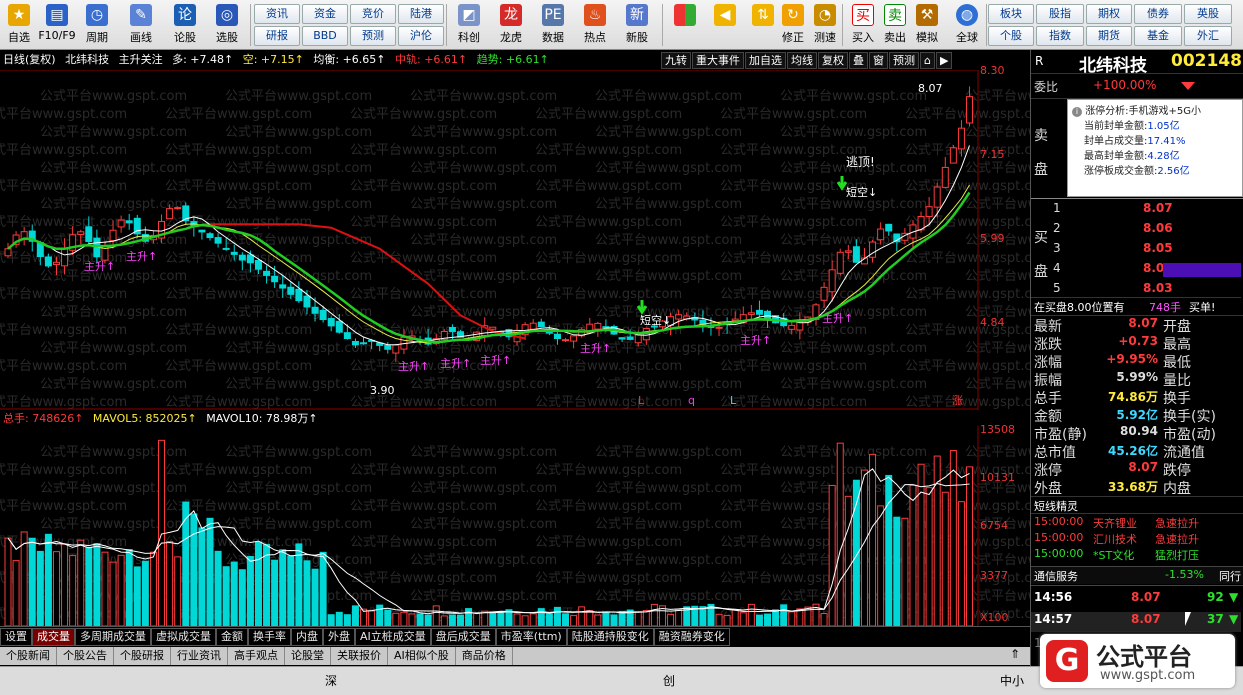 Image resolution: width=1243 pixels, height=695 pixels. I want to click on sprite-title: 短线精灵, so click(1056, 506).